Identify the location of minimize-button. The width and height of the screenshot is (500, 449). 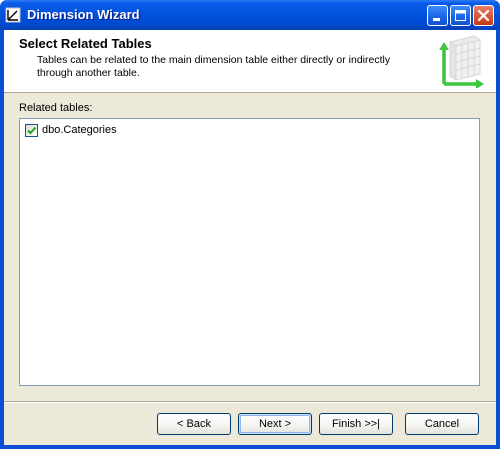
(437, 15).